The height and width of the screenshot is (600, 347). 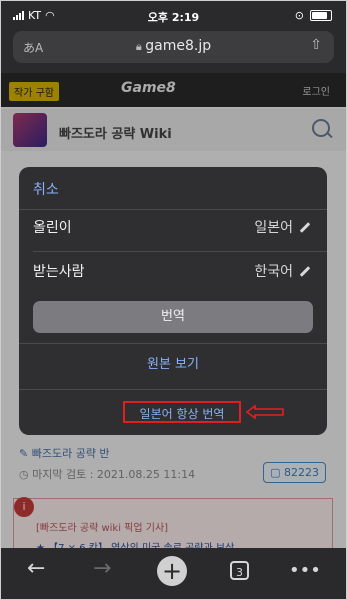 What do you see at coordinates (239, 570) in the screenshot?
I see `tabs-button: 3` at bounding box center [239, 570].